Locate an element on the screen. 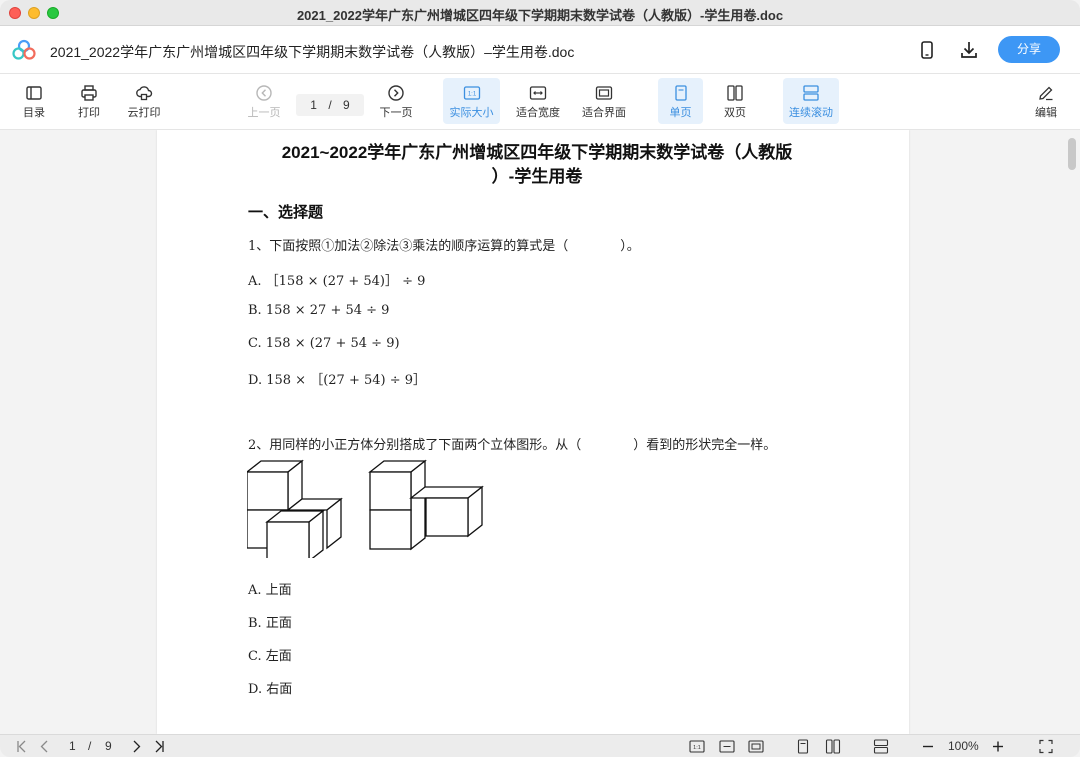 The width and height of the screenshot is (1080, 757). cube-figure-right is located at coordinates (426, 505).